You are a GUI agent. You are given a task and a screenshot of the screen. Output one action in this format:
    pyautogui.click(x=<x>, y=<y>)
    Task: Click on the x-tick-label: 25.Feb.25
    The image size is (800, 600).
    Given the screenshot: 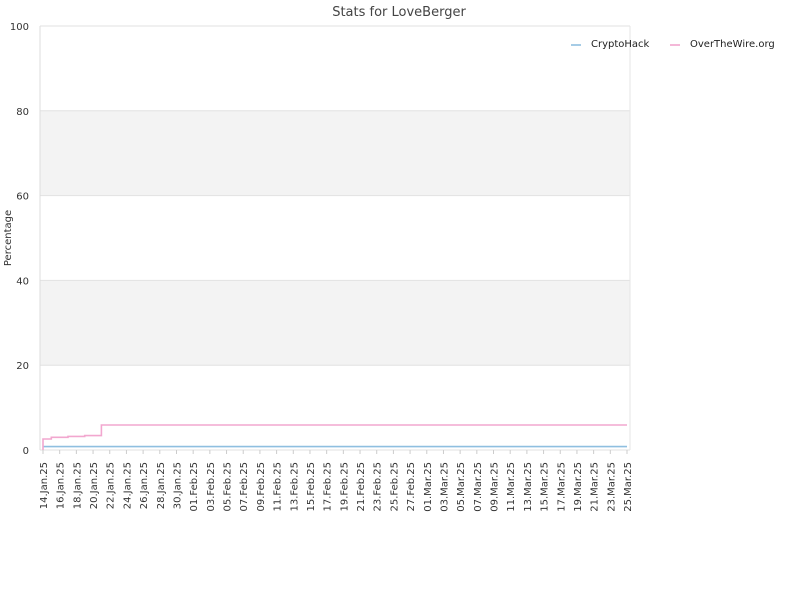 What is the action you would take?
    pyautogui.click(x=394, y=487)
    